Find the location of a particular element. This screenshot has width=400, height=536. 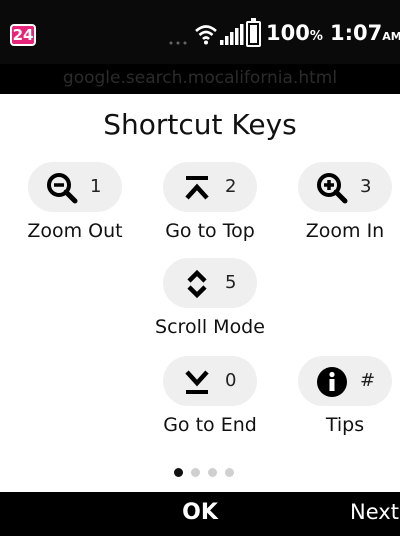

loading-dots-icon is located at coordinates (178, 43).